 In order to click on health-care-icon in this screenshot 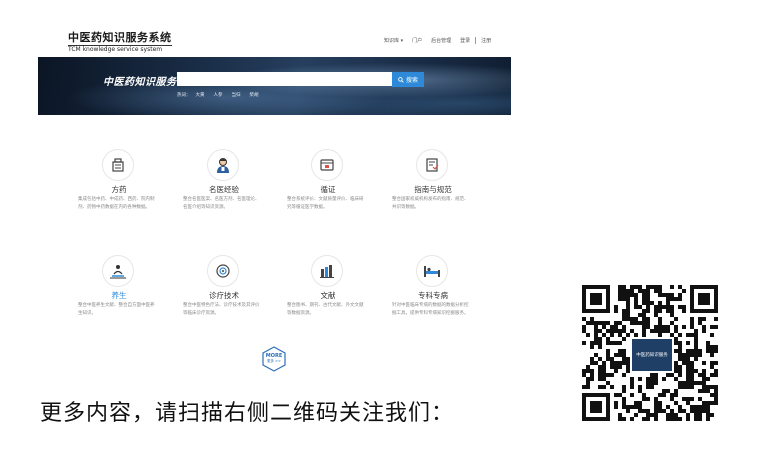, I will do `click(118, 271)`.